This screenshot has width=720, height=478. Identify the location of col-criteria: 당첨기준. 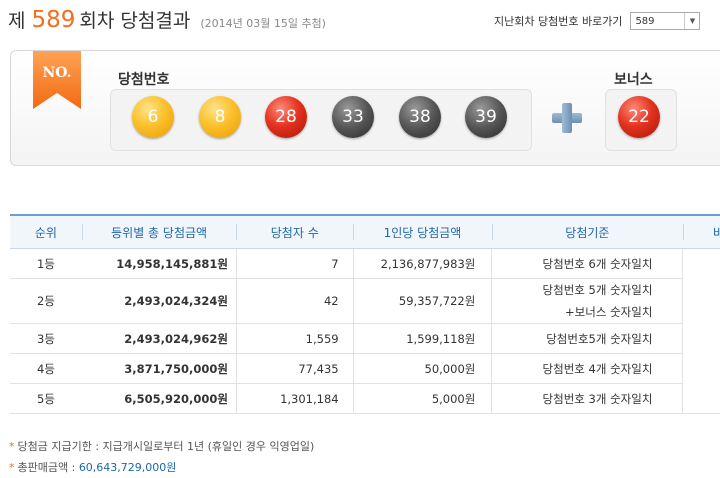
(587, 231).